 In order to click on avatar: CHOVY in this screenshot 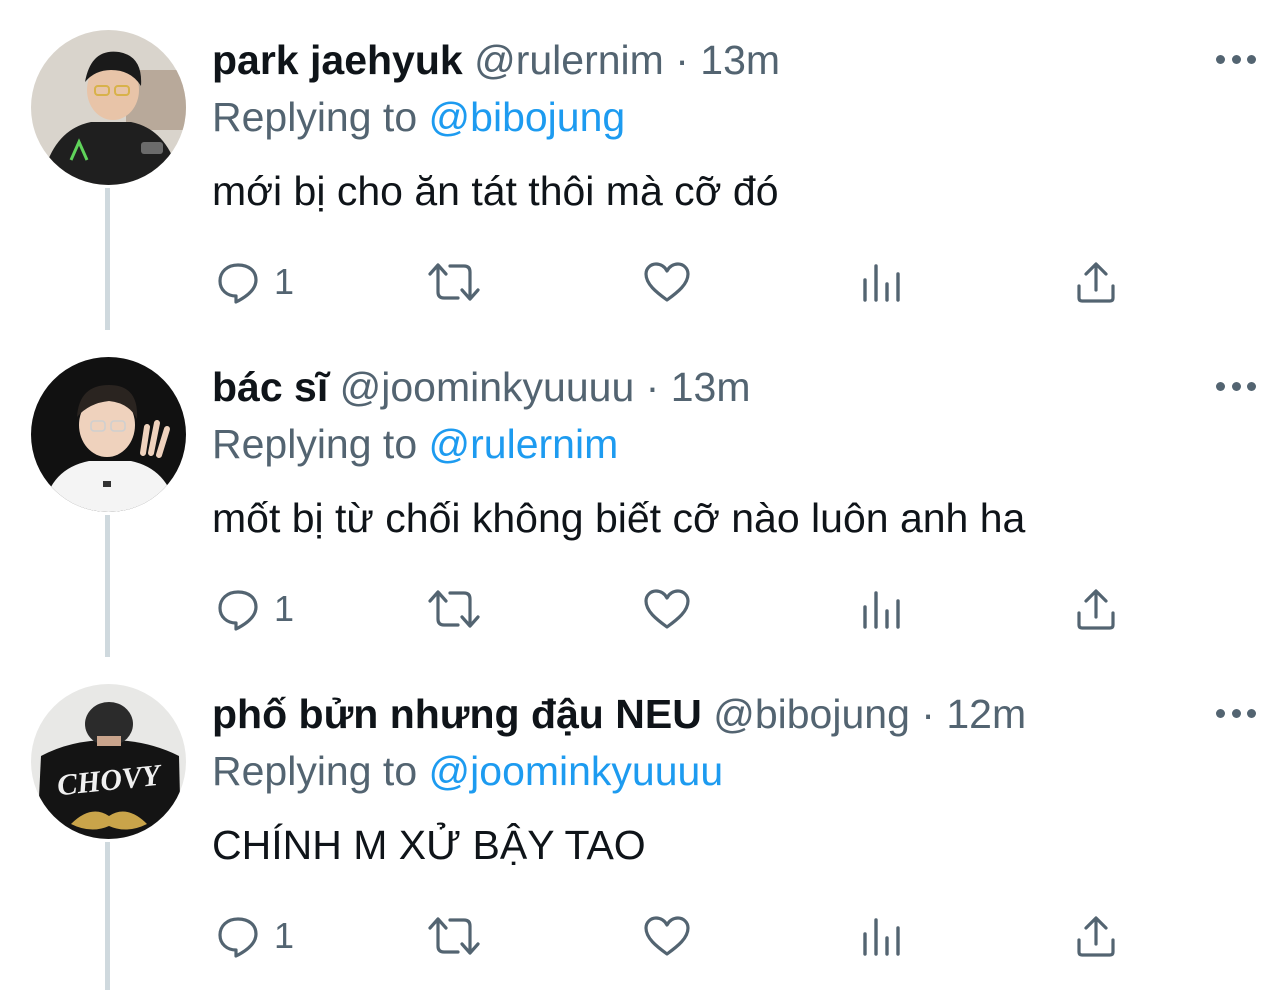, I will do `click(108, 761)`.